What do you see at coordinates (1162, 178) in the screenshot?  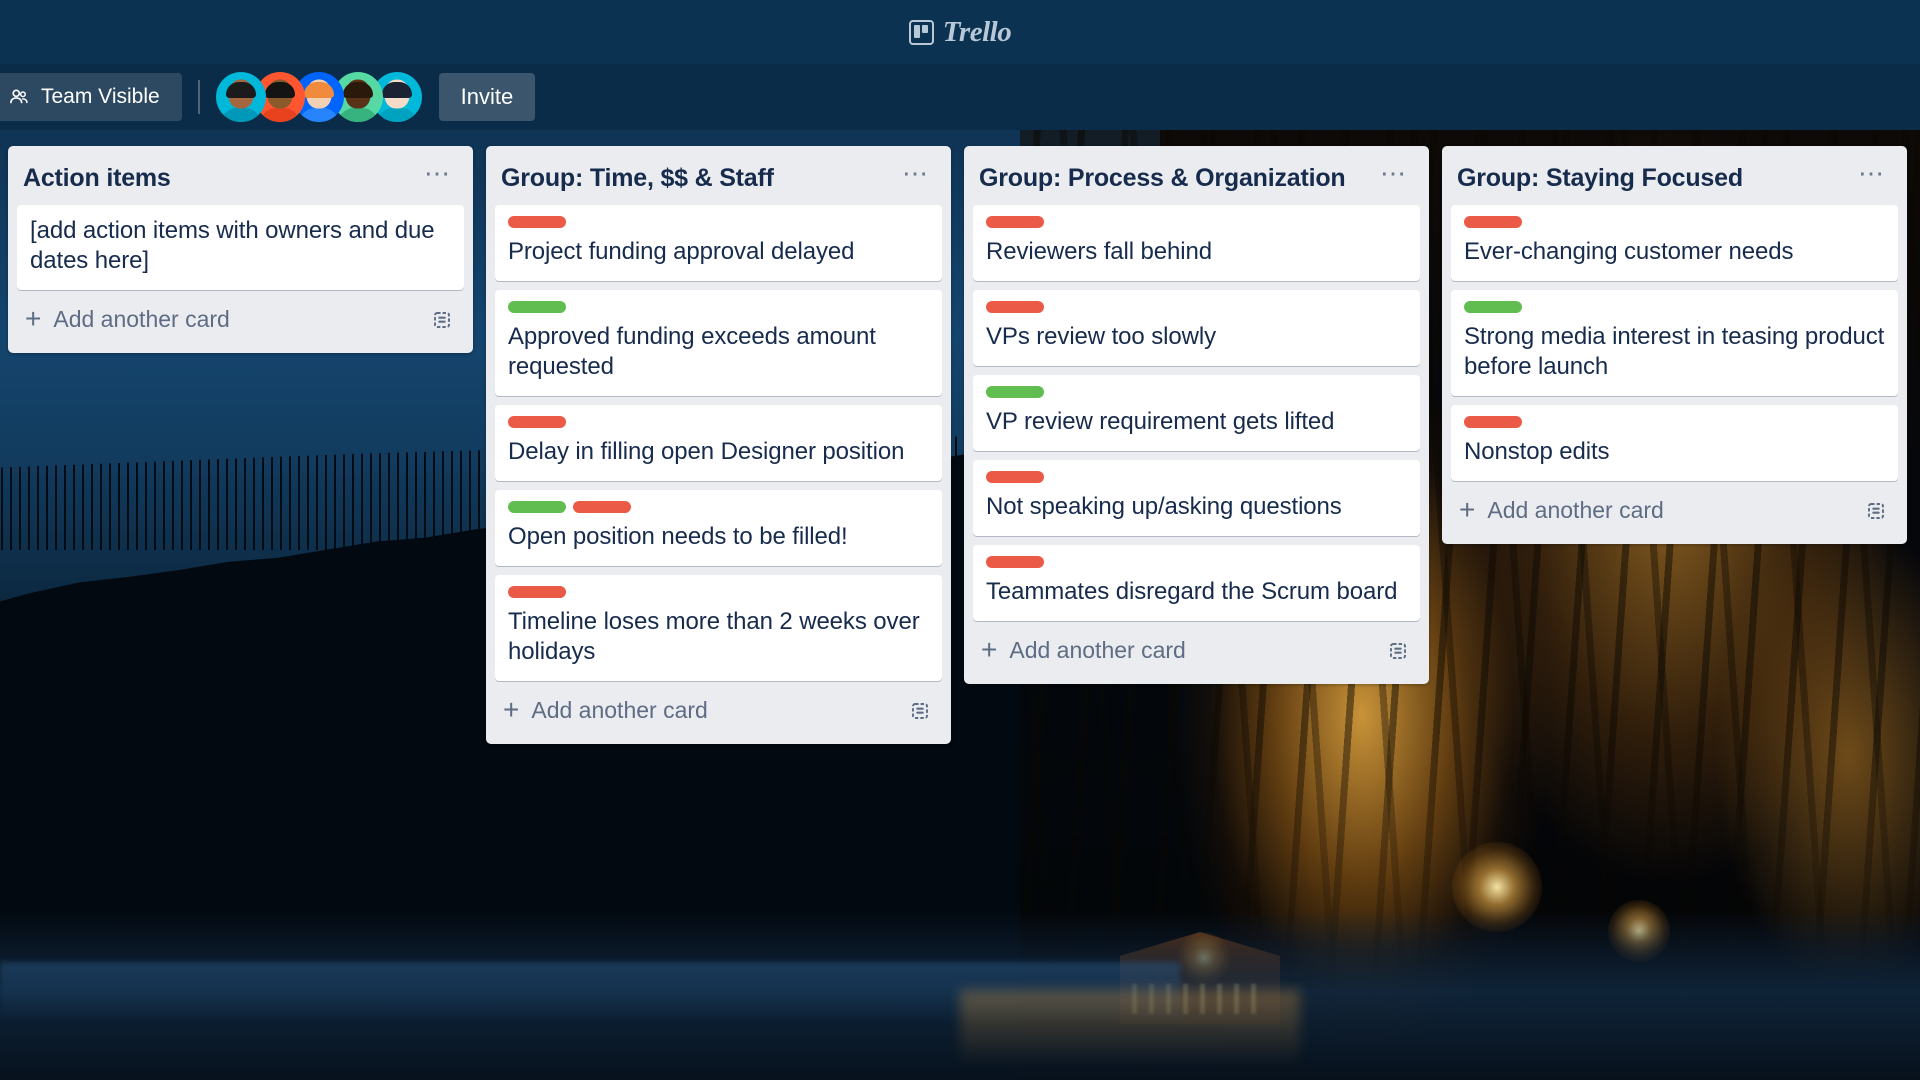 I see `list-title: Group: Process & Organization` at bounding box center [1162, 178].